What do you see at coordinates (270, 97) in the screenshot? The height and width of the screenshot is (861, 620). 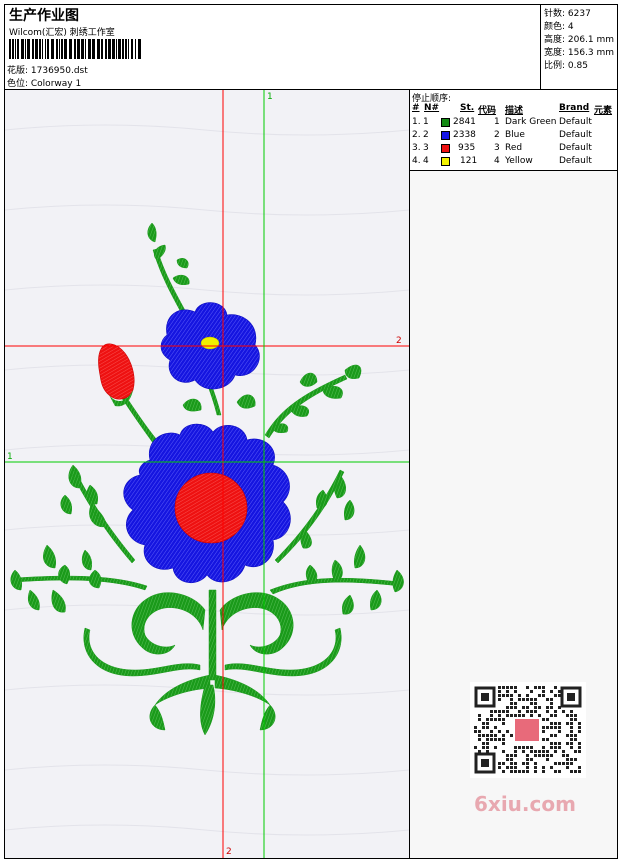 I see `guide-label-v-green: 1` at bounding box center [270, 97].